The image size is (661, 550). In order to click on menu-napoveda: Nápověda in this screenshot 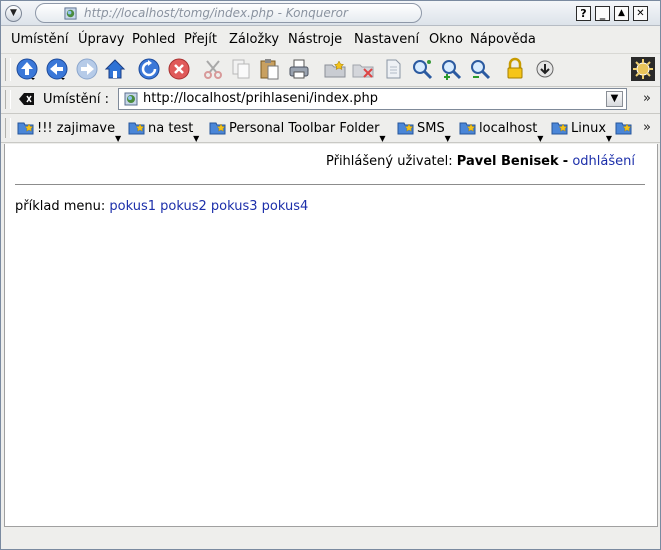, I will do `click(503, 39)`.